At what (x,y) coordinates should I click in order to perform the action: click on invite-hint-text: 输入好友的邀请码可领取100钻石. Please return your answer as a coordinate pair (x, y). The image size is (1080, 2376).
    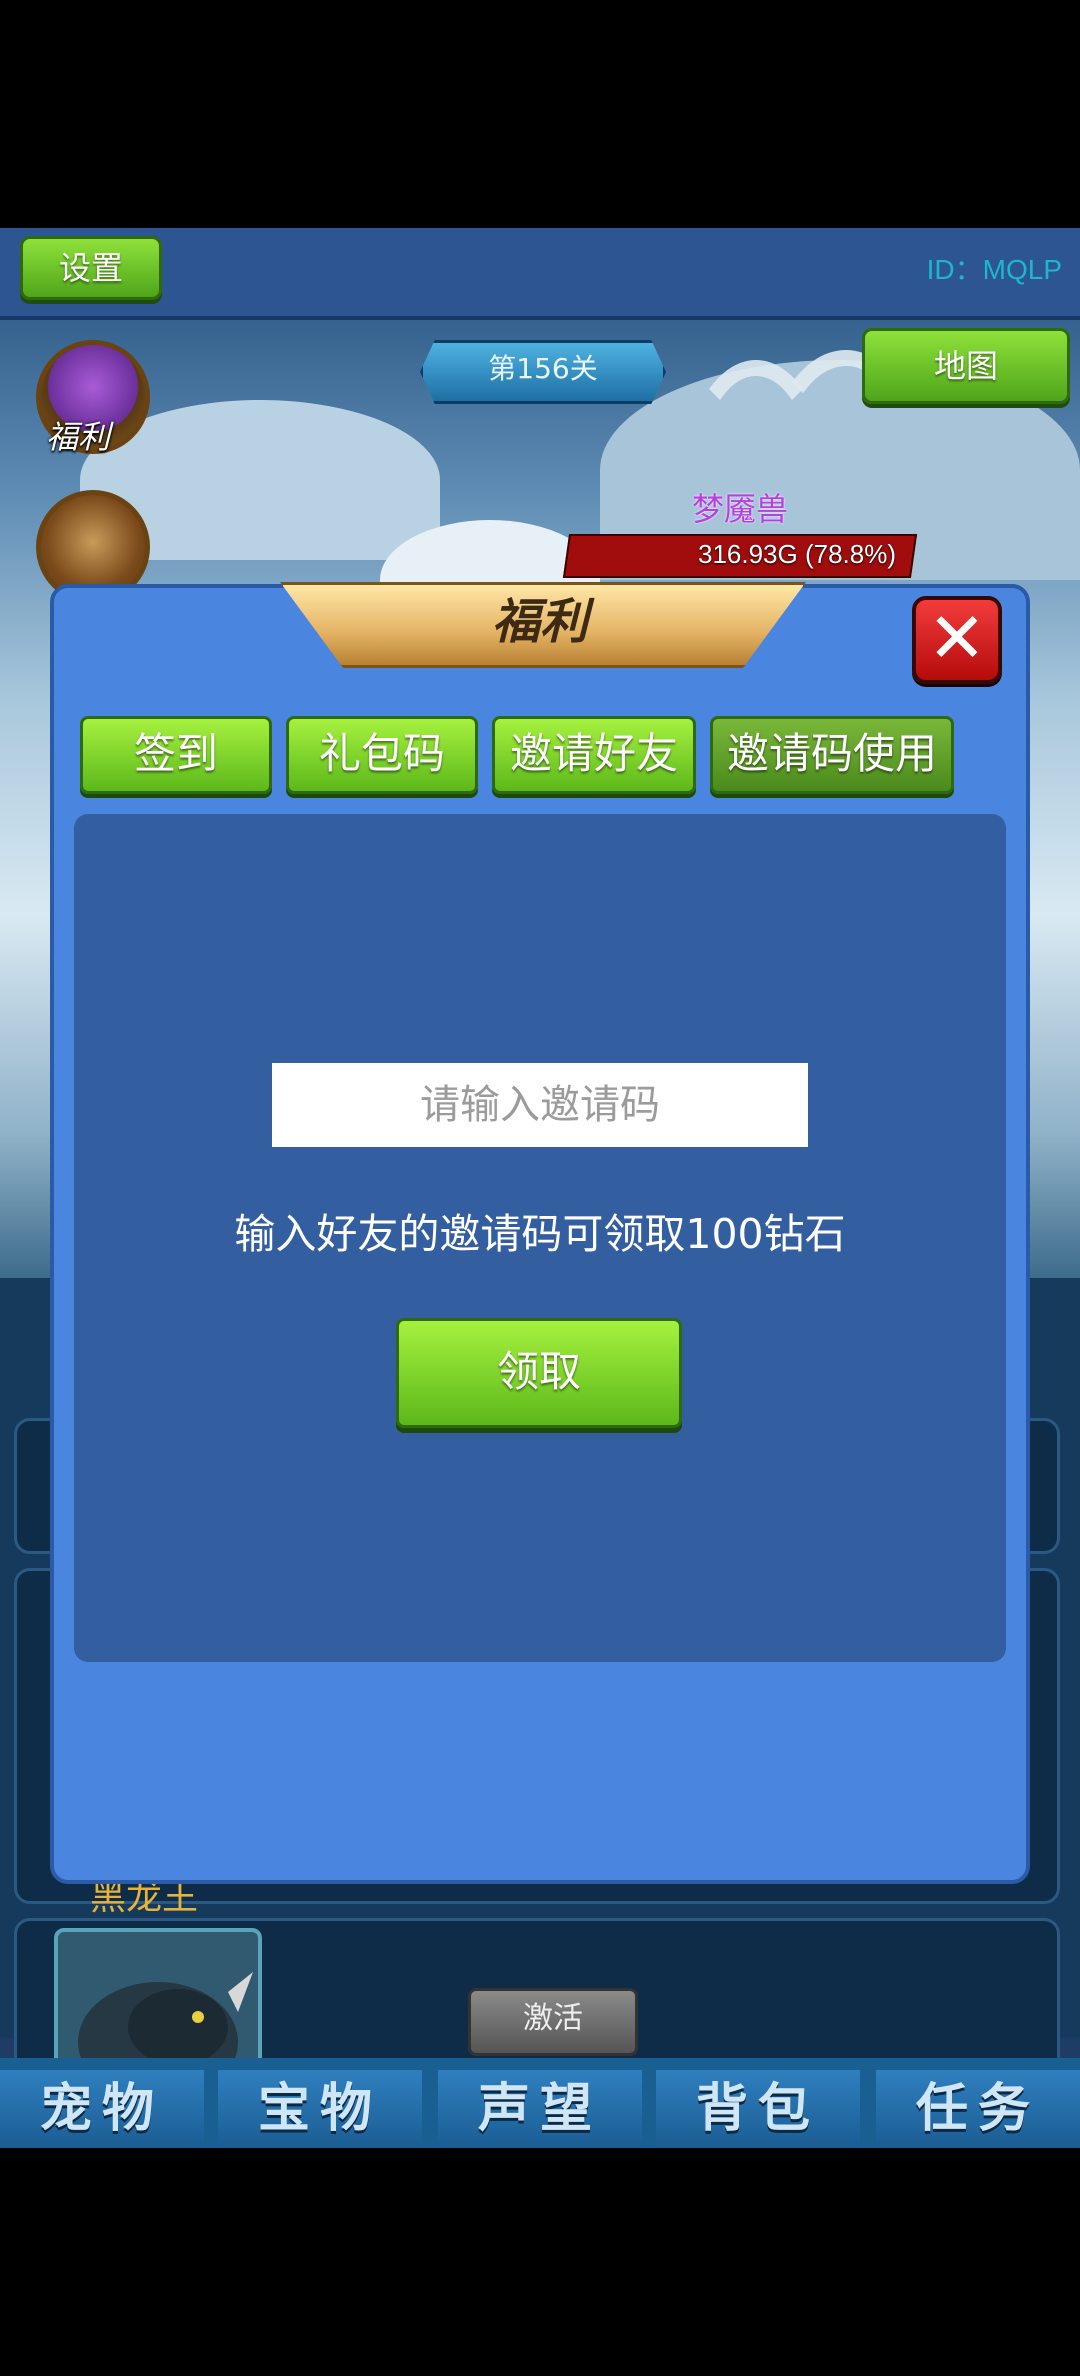
    Looking at the image, I should click on (540, 1234).